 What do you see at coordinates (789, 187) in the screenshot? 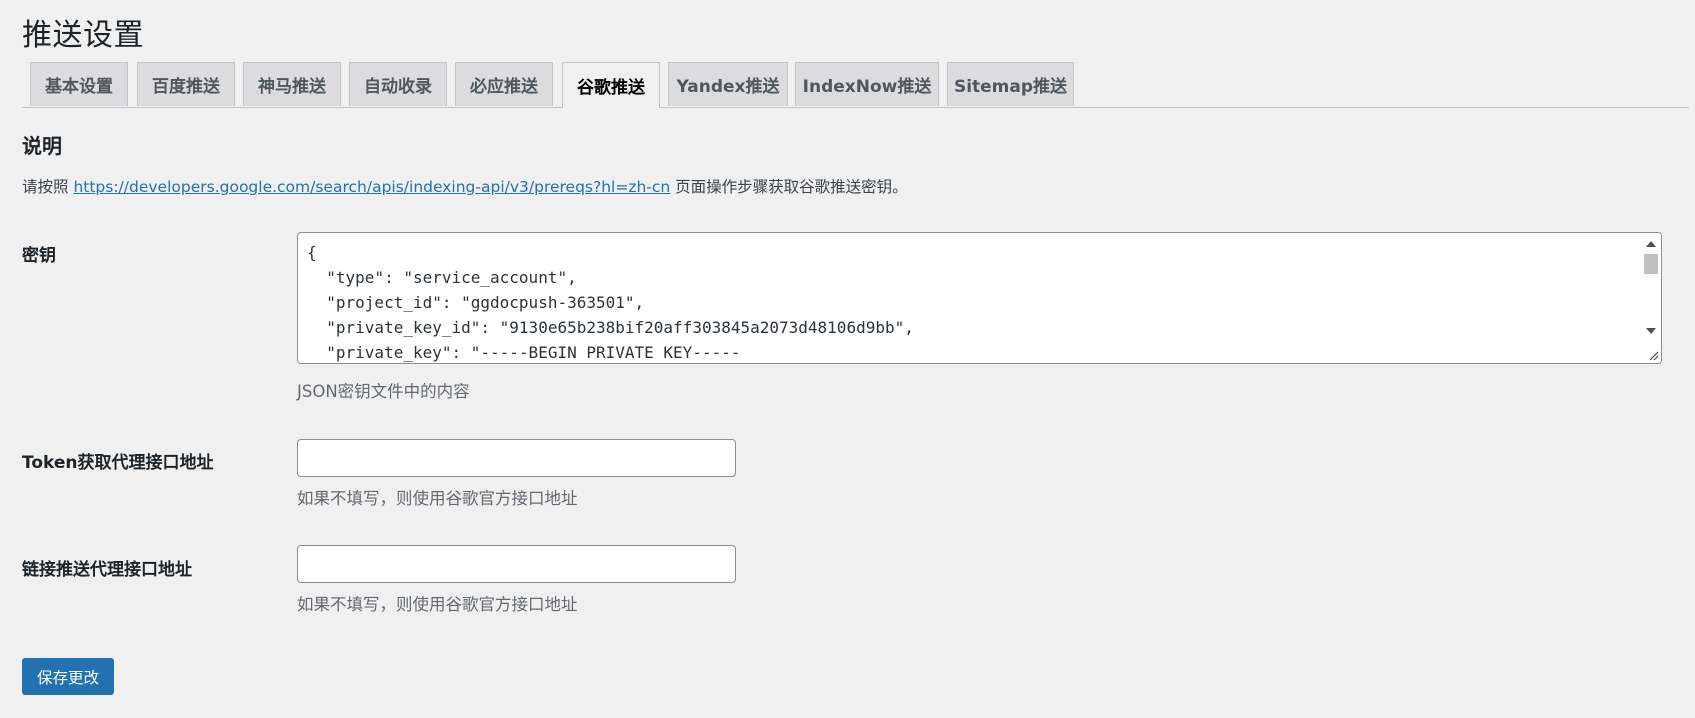
I see `description-suffix: 页面操作步骤获取谷歌推送密钥。` at bounding box center [789, 187].